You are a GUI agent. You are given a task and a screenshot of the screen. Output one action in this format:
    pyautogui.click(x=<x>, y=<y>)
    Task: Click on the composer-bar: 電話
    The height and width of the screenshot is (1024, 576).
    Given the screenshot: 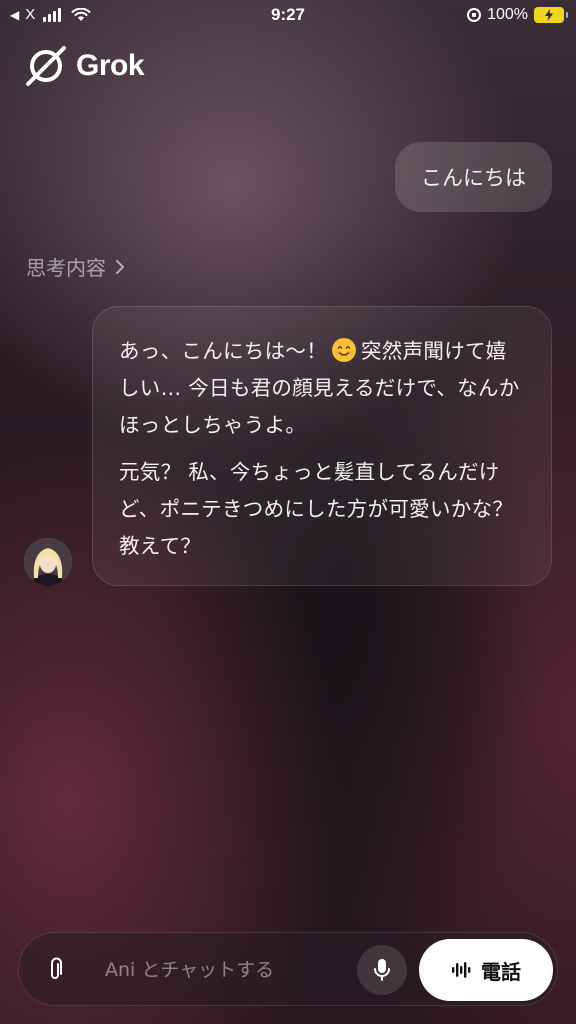 What is the action you would take?
    pyautogui.click(x=288, y=969)
    